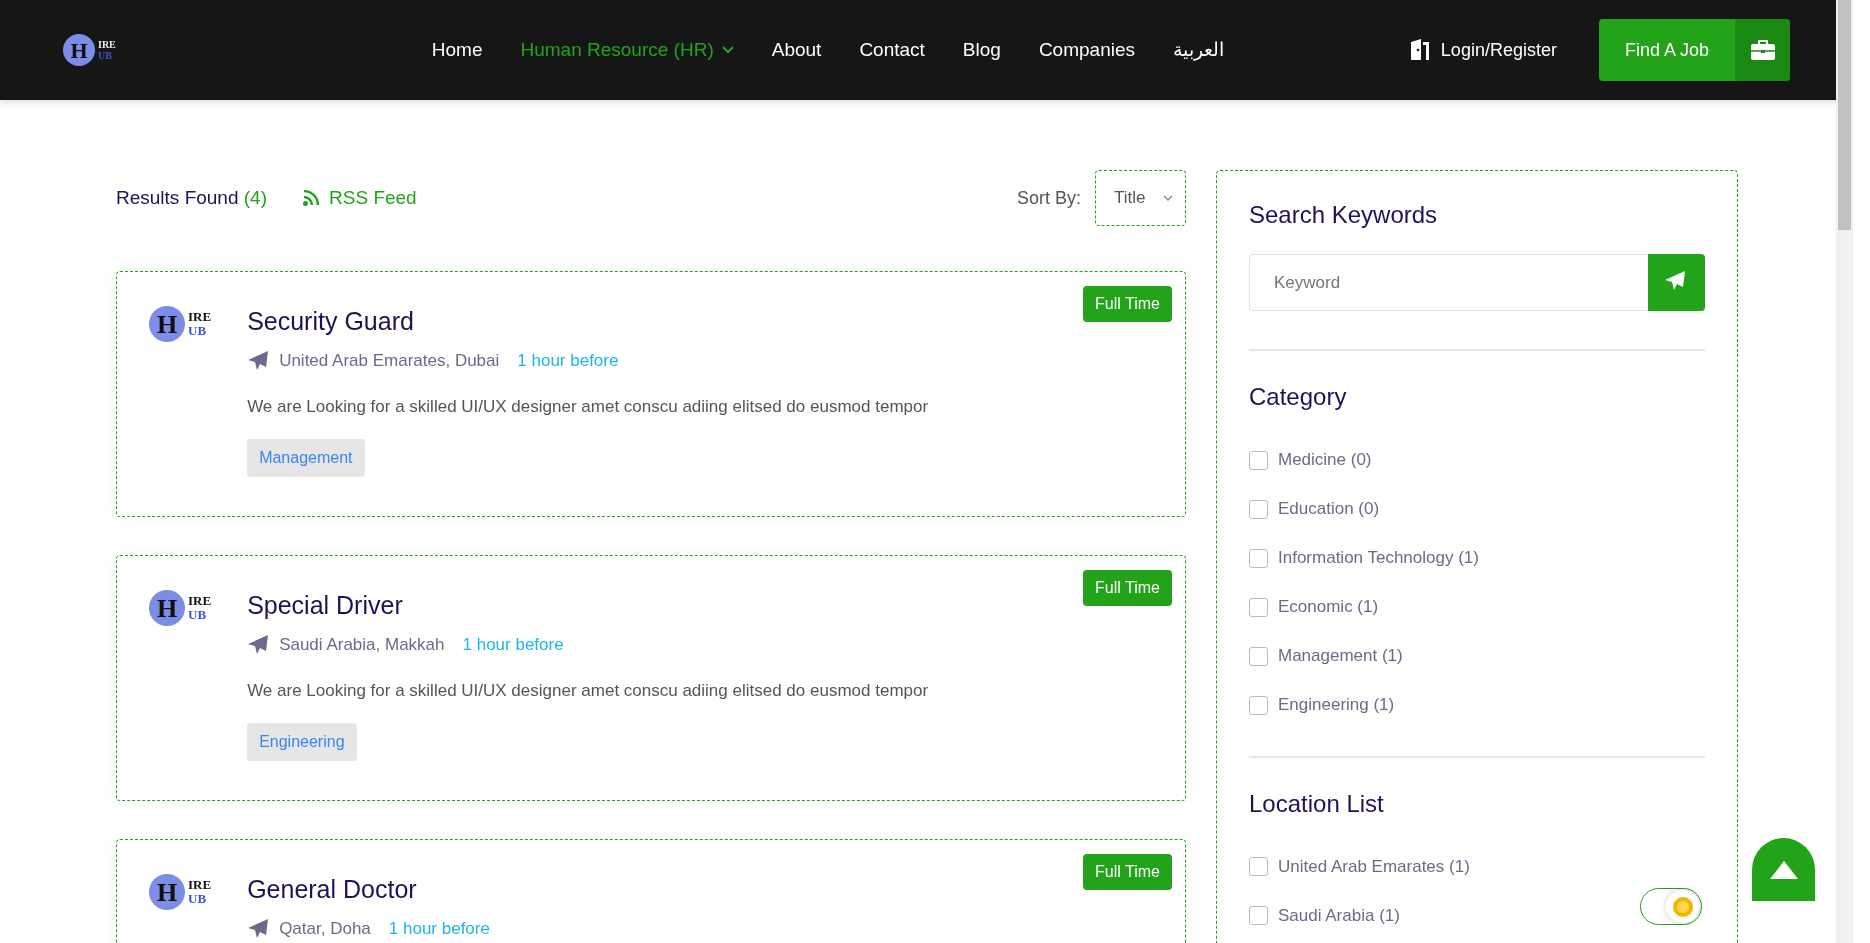 This screenshot has height=943, width=1870. What do you see at coordinates (1317, 804) in the screenshot?
I see `section-heading: Location List` at bounding box center [1317, 804].